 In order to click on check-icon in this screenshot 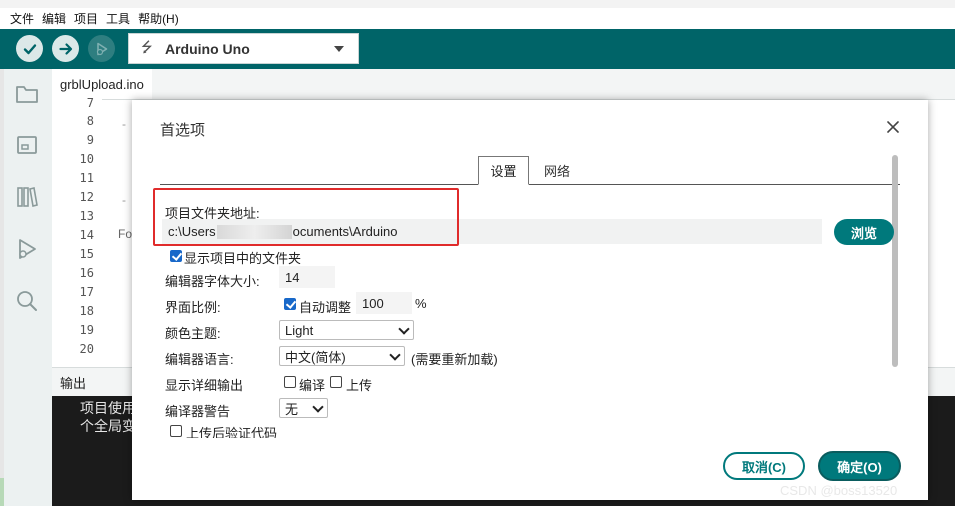, I will do `click(29, 48)`.